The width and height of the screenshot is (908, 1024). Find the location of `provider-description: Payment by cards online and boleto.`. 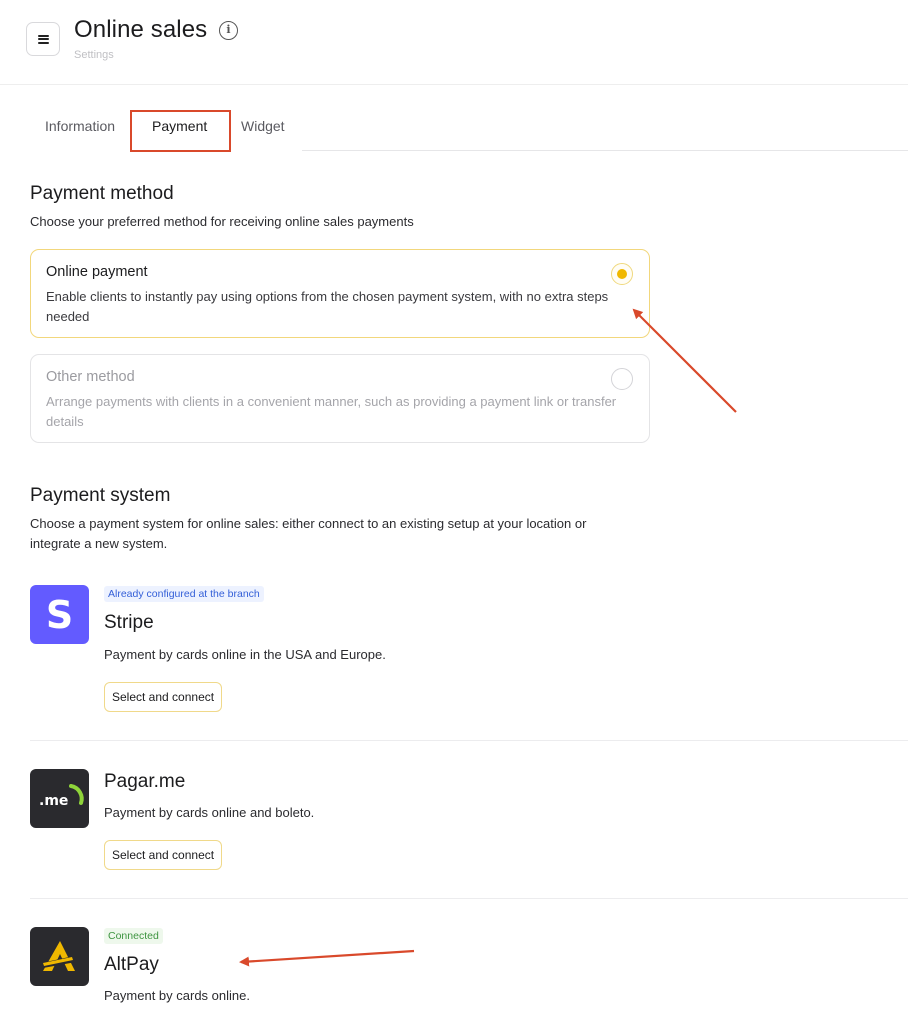

provider-description: Payment by cards online and boleto. is located at coordinates (209, 812).